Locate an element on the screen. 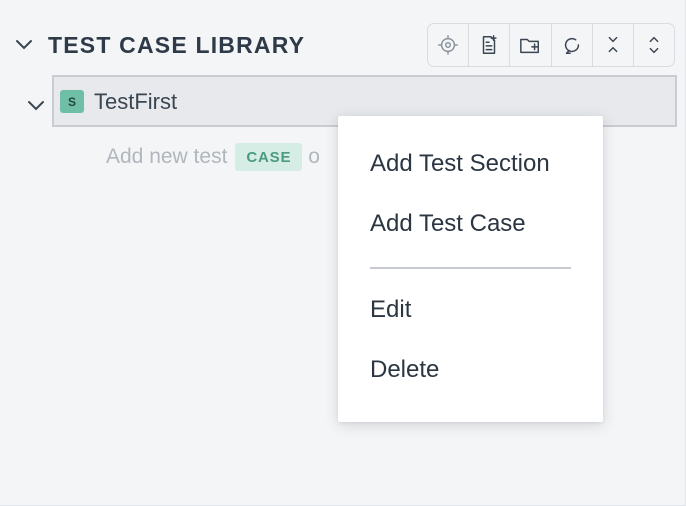 The image size is (686, 506). library-toolbar is located at coordinates (551, 45).